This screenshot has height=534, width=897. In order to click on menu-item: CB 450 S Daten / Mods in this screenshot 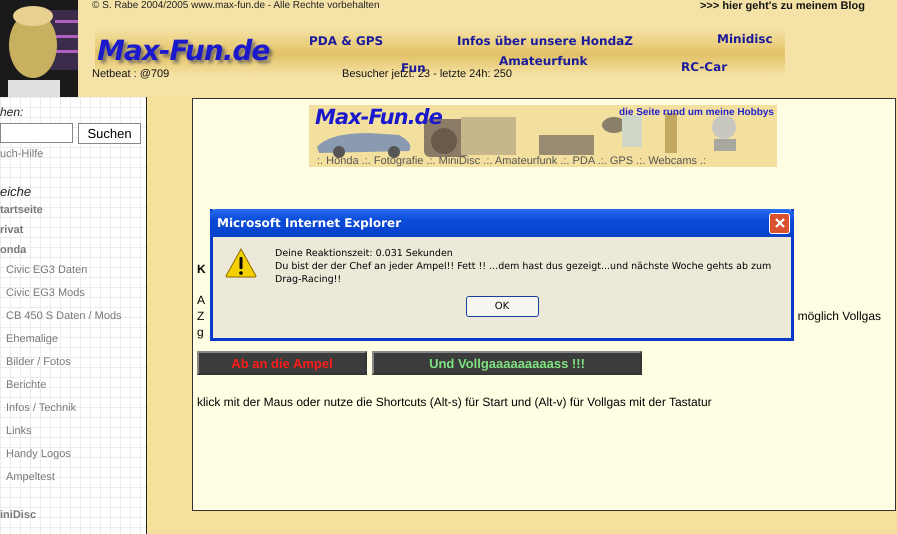, I will do `click(73, 316)`.